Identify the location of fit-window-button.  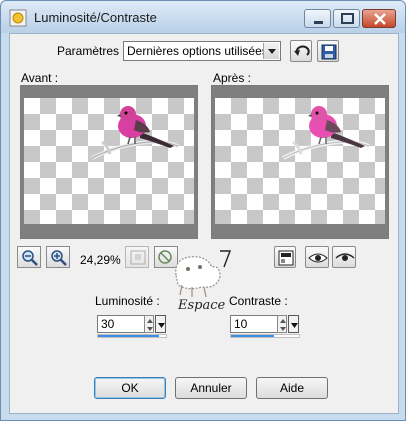
(137, 257).